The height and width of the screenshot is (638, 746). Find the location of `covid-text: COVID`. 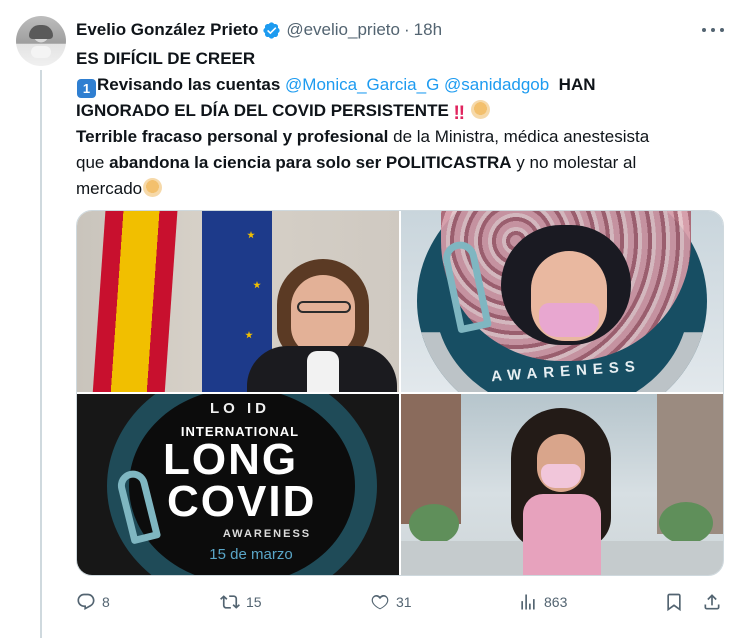

covid-text: COVID is located at coordinates (242, 501).